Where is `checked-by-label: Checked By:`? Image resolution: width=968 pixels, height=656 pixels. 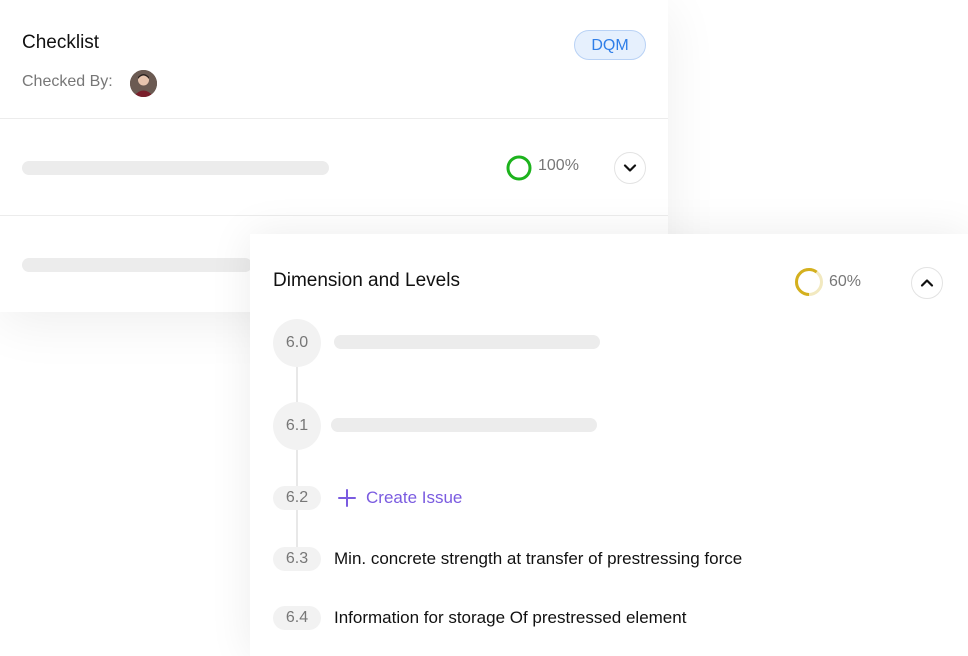 checked-by-label: Checked By: is located at coordinates (67, 81).